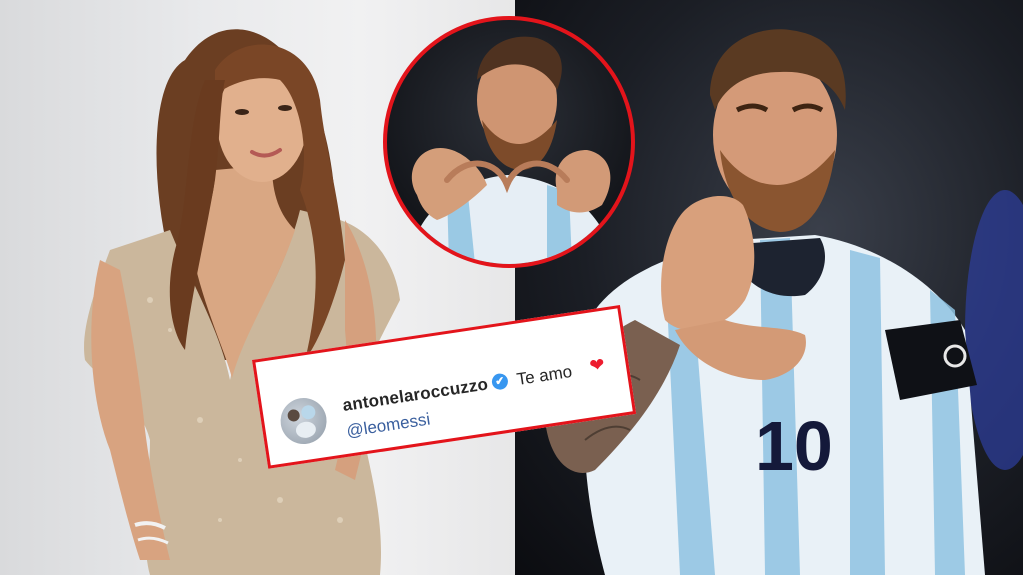 The image size is (1023, 575). I want to click on heart-icon: ❤, so click(597, 365).